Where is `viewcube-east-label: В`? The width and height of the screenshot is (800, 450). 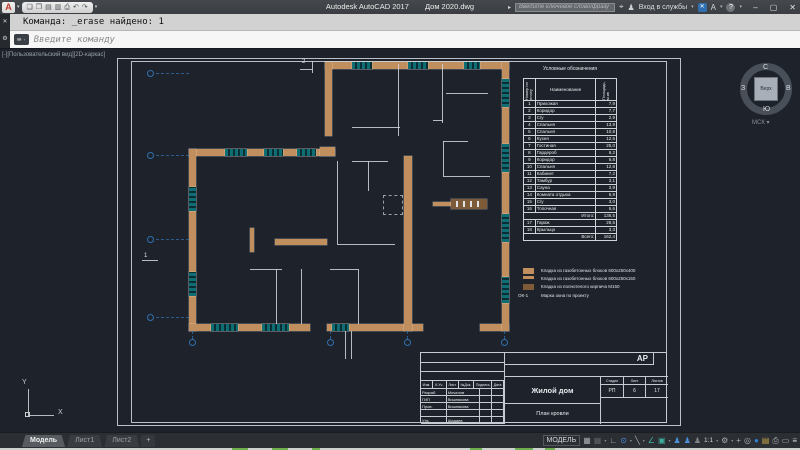
viewcube-east-label: В is located at coordinates (788, 88).